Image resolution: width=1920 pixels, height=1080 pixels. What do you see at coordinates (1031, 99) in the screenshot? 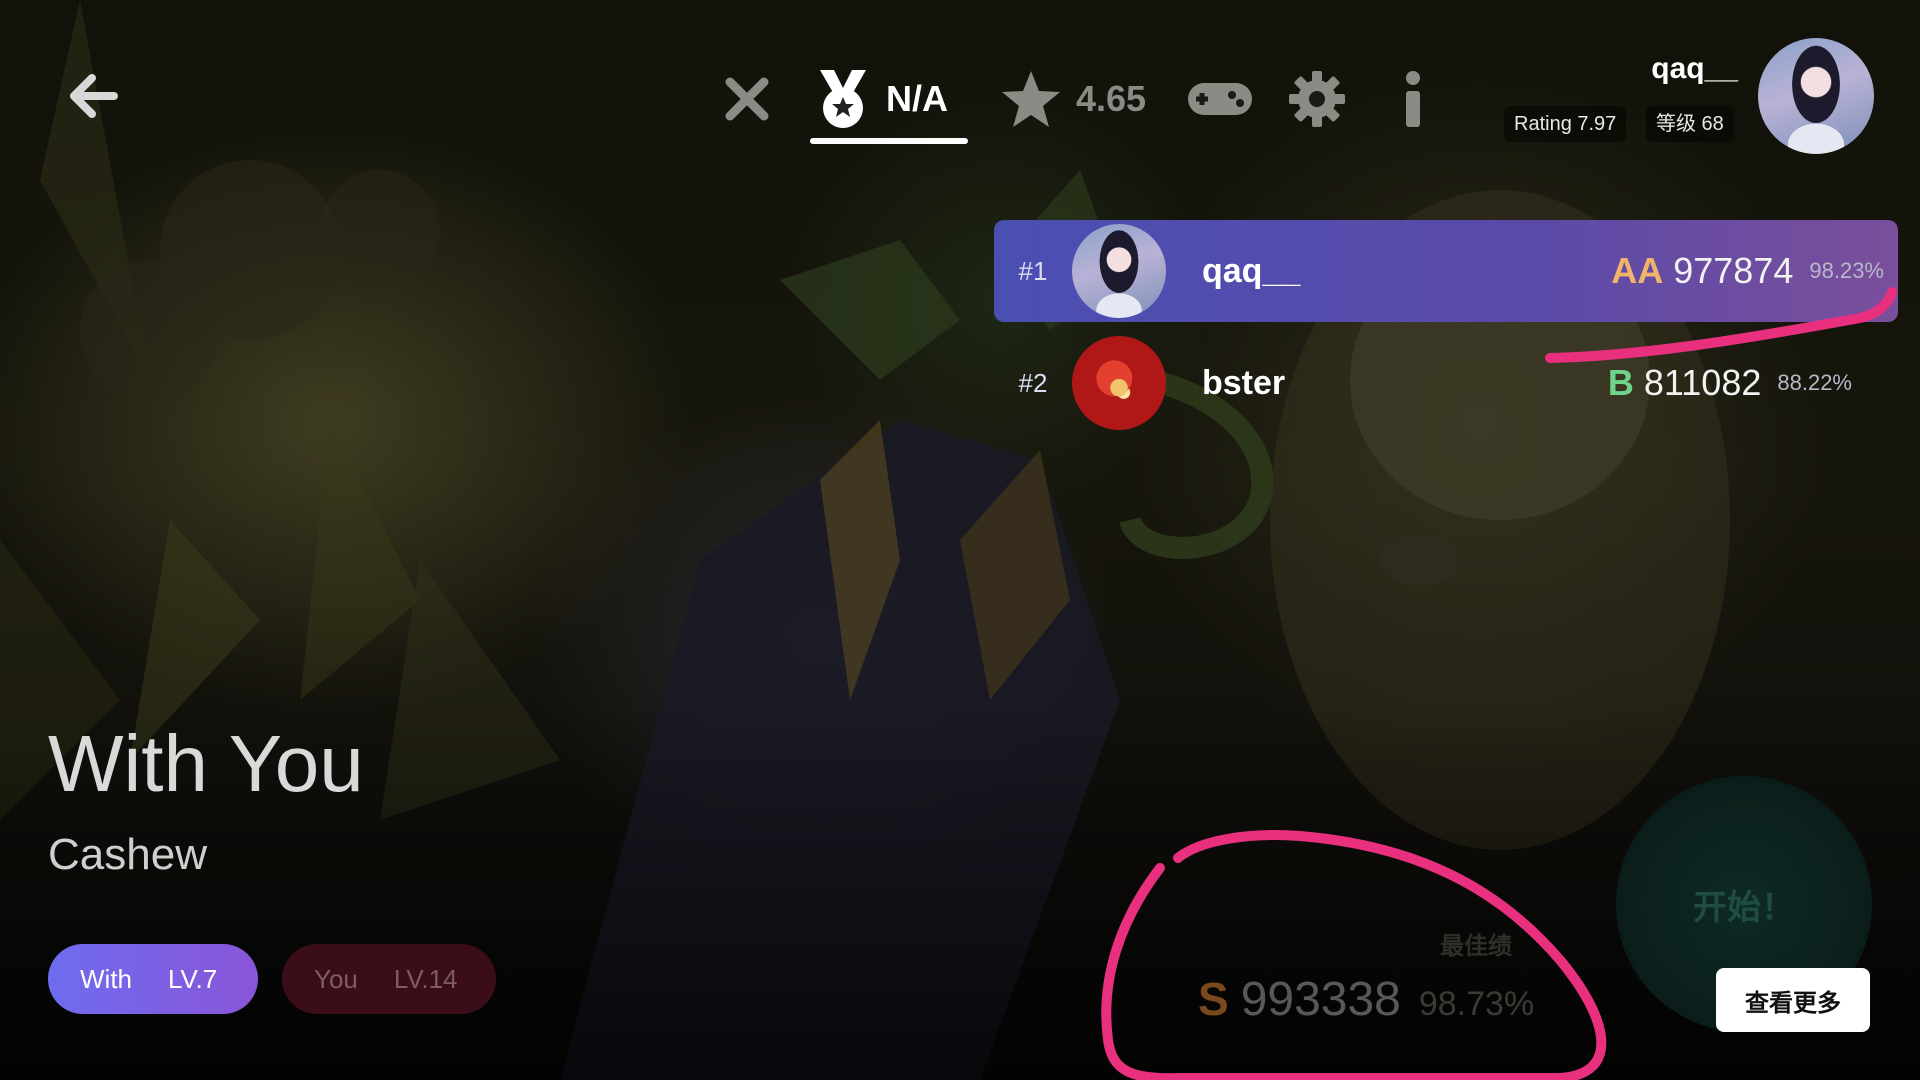
I see `star-icon` at bounding box center [1031, 99].